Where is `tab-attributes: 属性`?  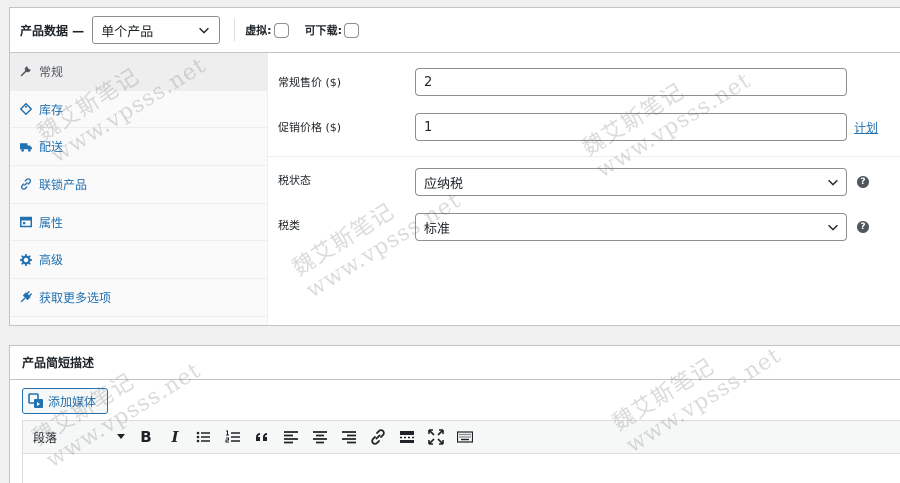 tab-attributes: 属性 is located at coordinates (138, 223).